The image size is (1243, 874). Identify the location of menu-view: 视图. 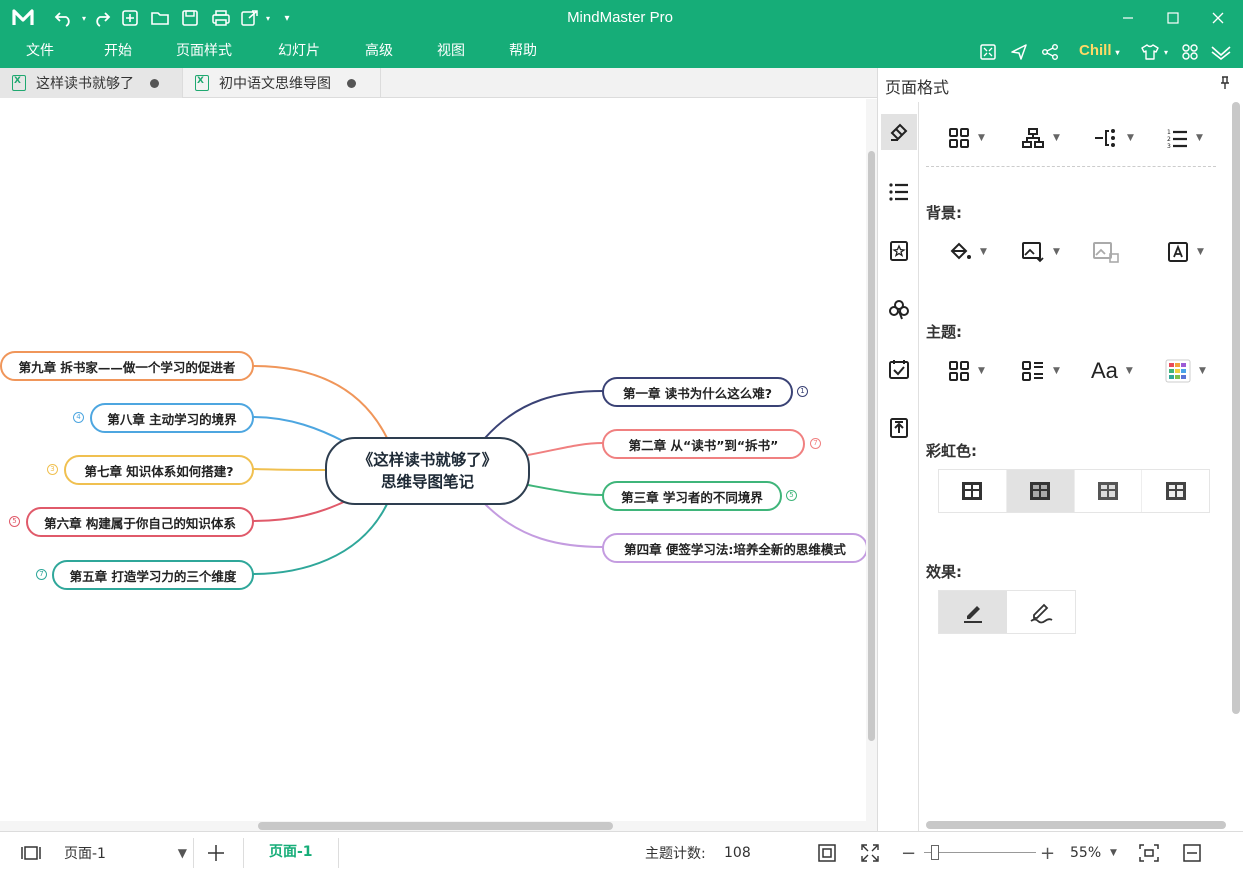
(451, 52).